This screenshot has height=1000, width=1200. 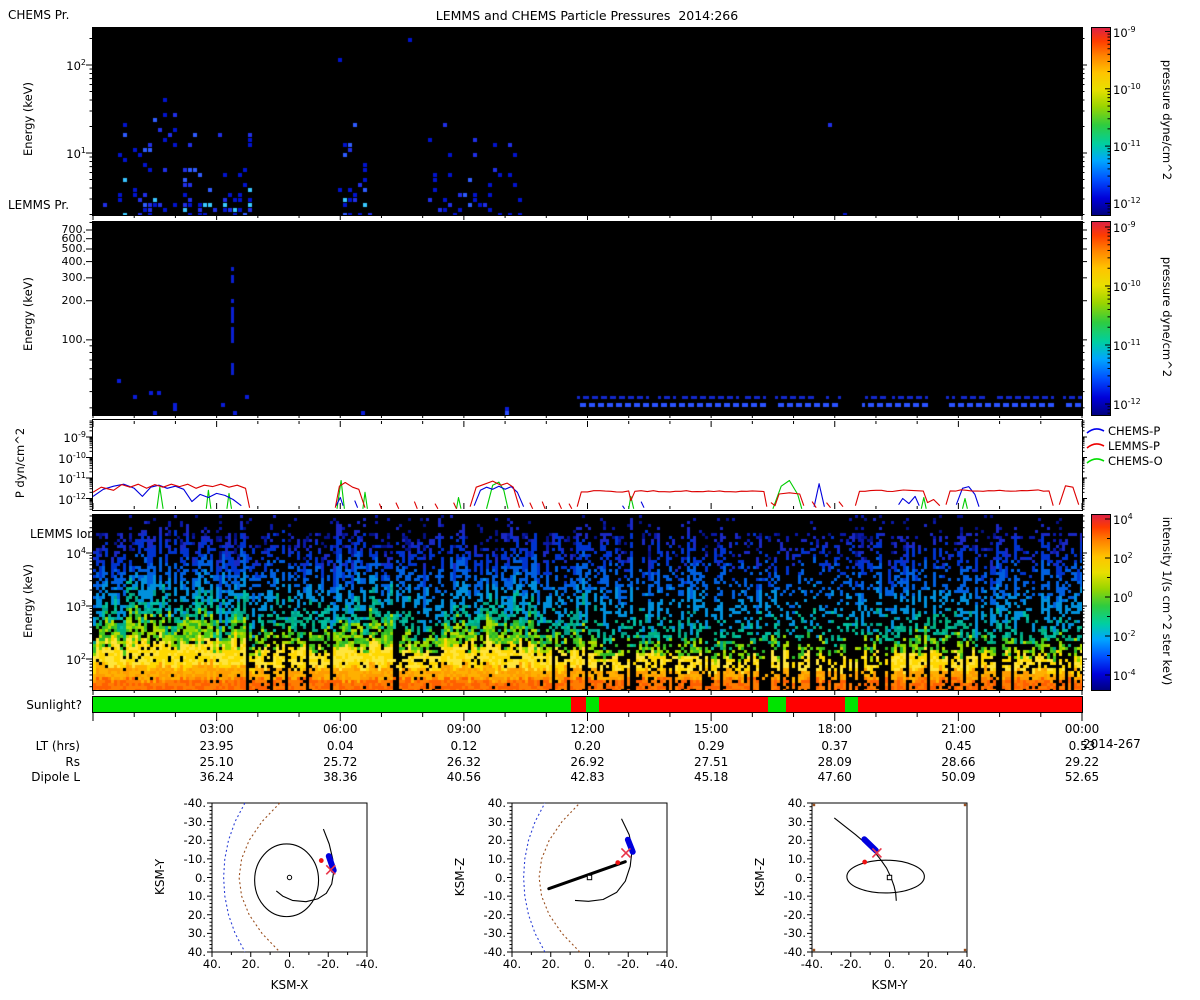 What do you see at coordinates (1127, 404) in the screenshot?
I see `pressure-colorbar2-tick-label: 10-12` at bounding box center [1127, 404].